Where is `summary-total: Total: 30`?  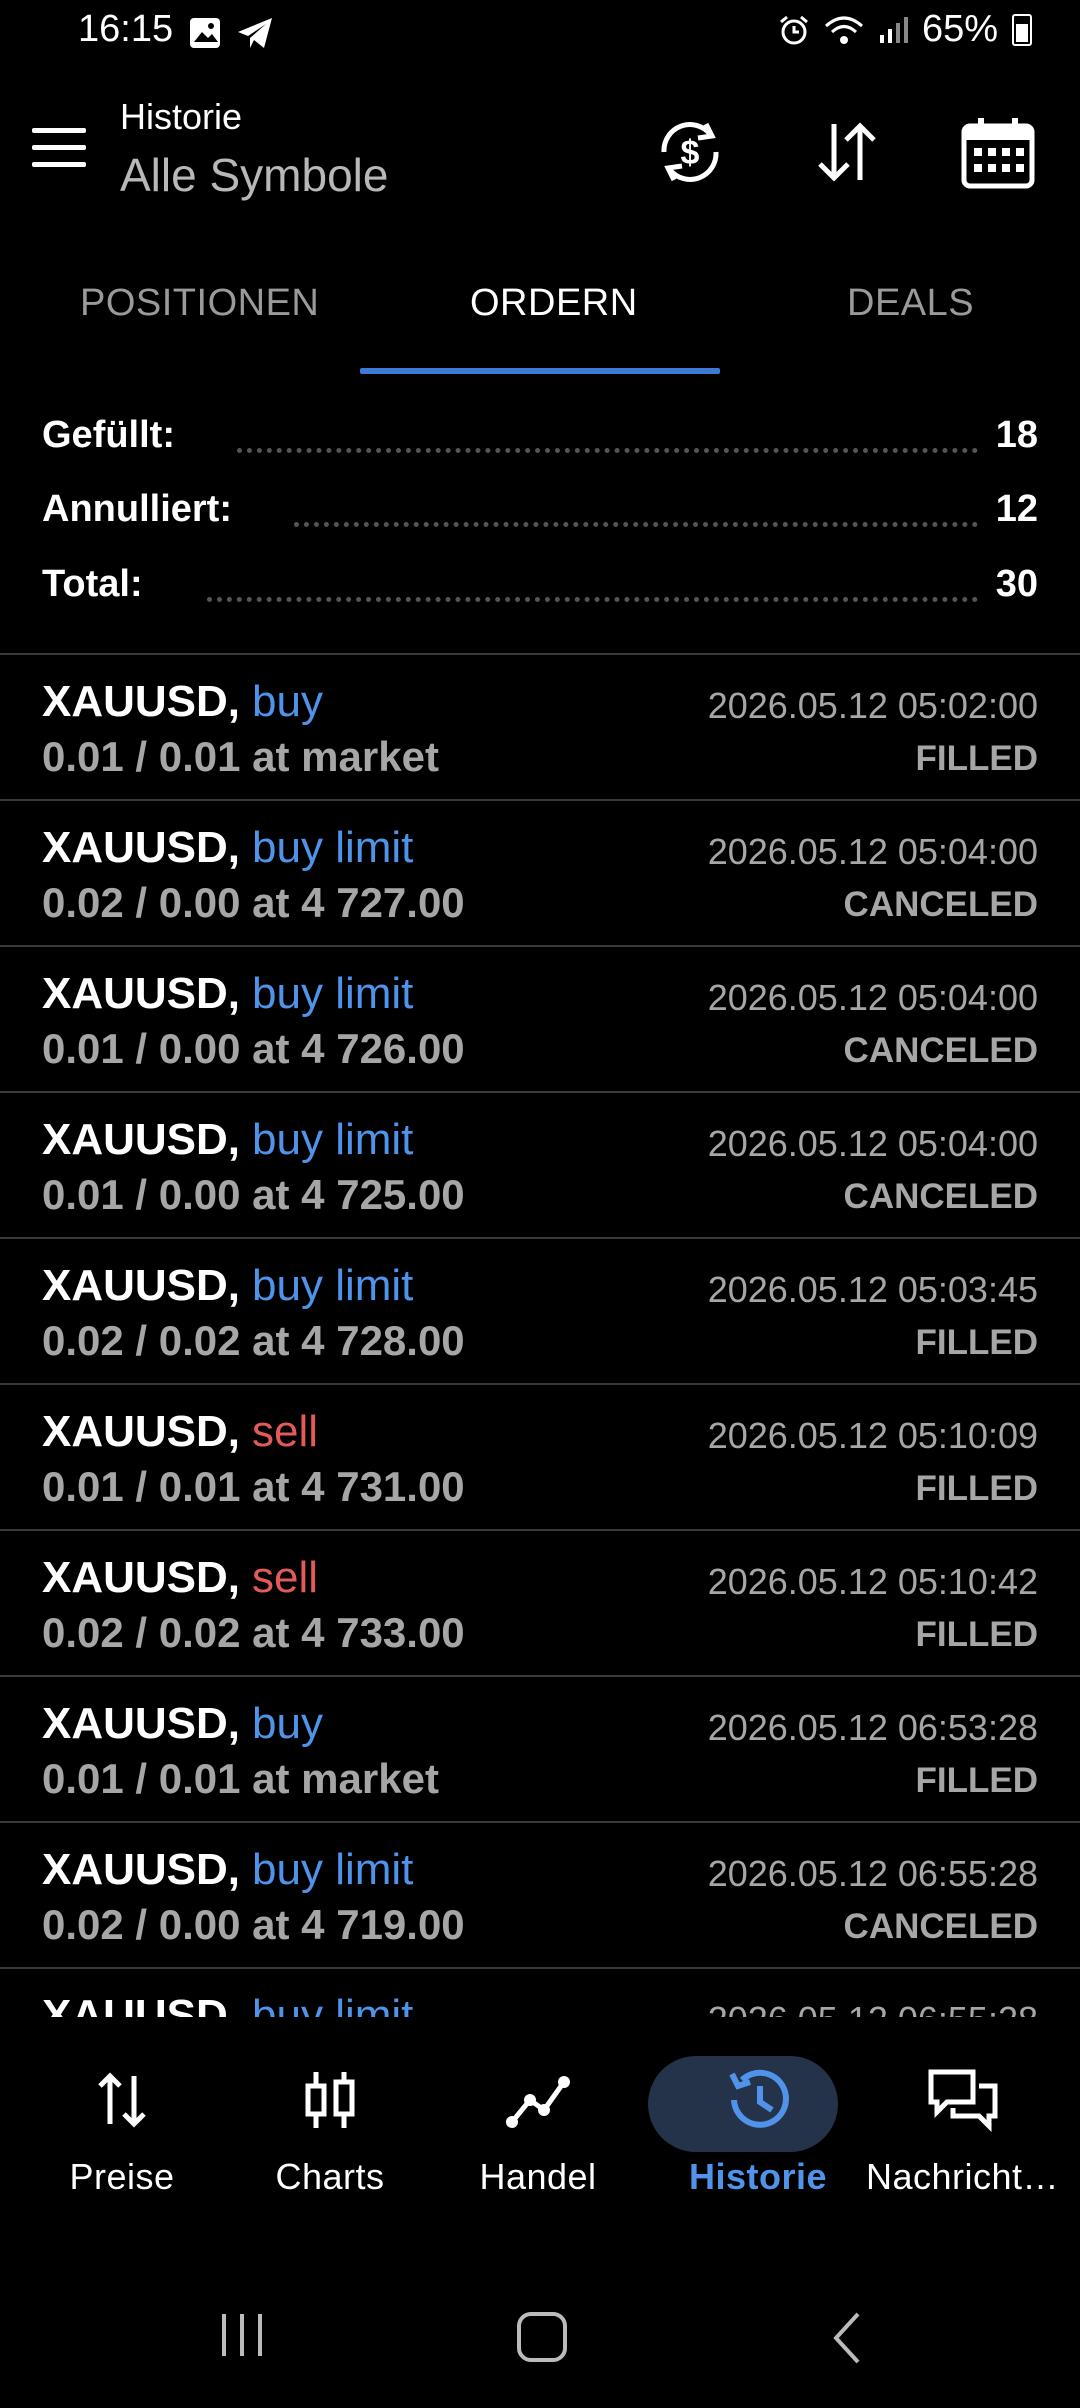
summary-total: Total: 30 is located at coordinates (540, 593).